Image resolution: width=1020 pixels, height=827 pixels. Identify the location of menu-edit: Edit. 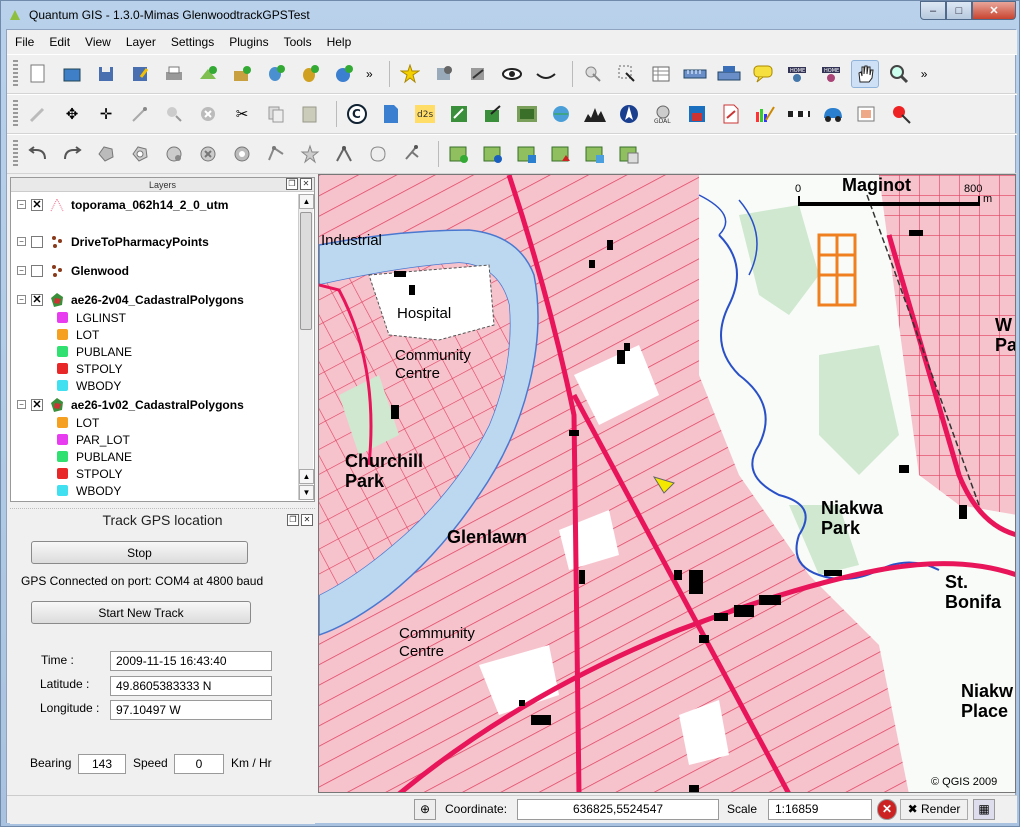
(59, 42).